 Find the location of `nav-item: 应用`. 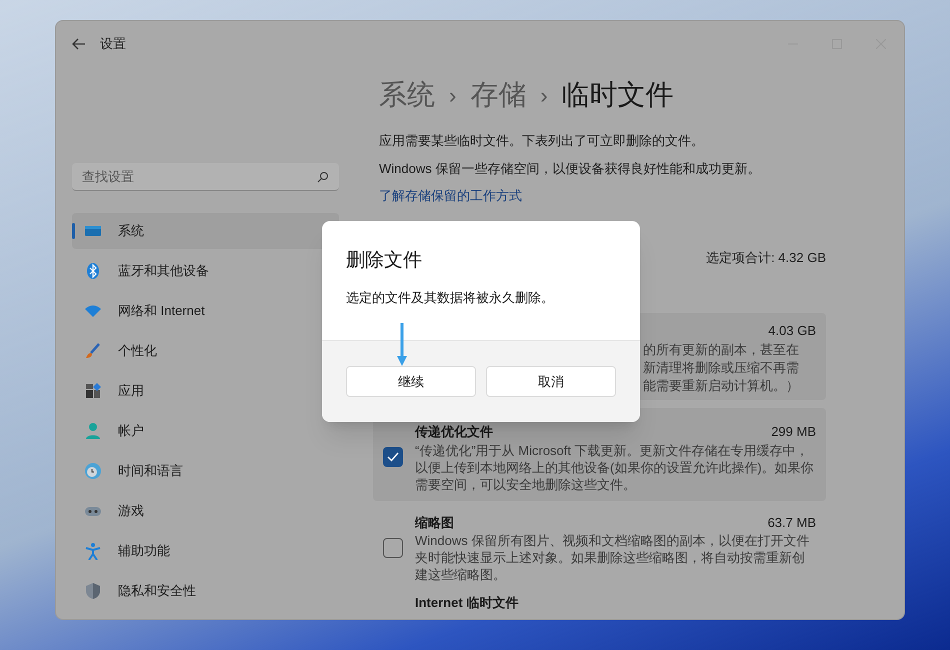

nav-item: 应用 is located at coordinates (205, 391).